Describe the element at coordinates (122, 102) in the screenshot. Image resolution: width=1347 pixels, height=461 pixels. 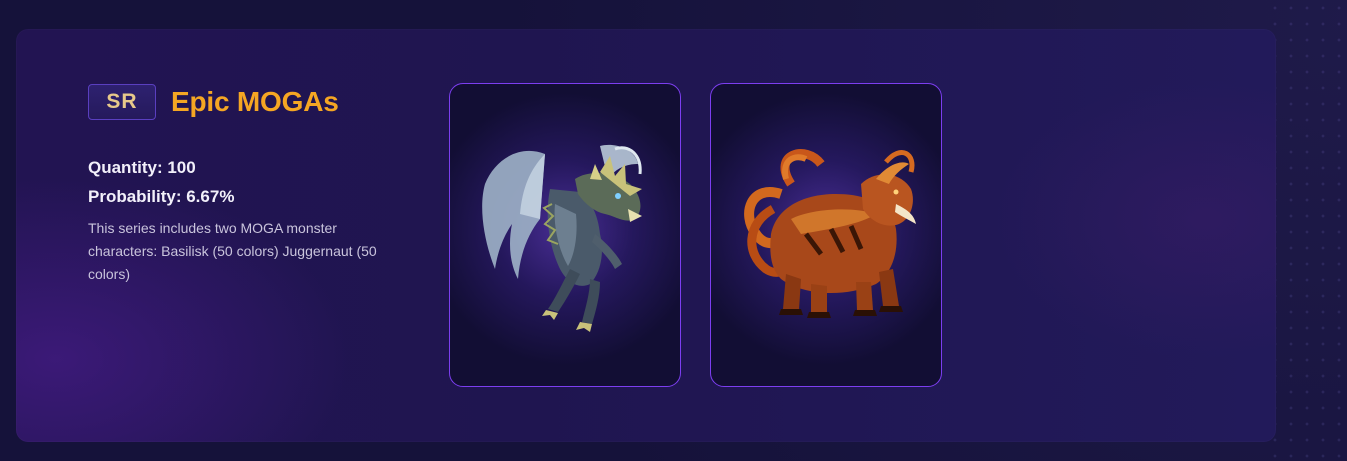
I see `rarity-badge: SR` at that location.